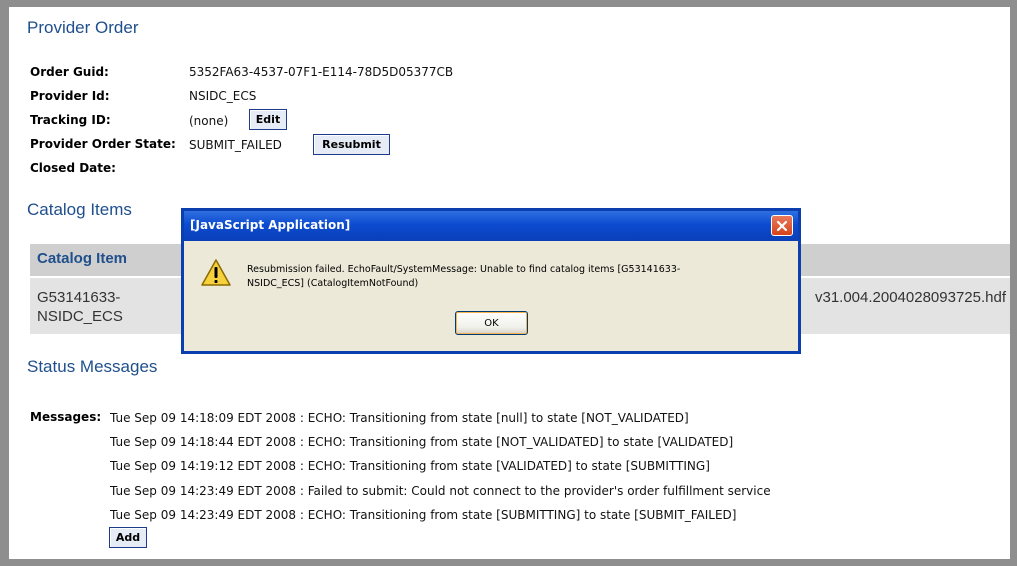 The image size is (1017, 566). What do you see at coordinates (80, 307) in the screenshot?
I see `catalog-item-id: G53141633-NSIDC_ECS` at bounding box center [80, 307].